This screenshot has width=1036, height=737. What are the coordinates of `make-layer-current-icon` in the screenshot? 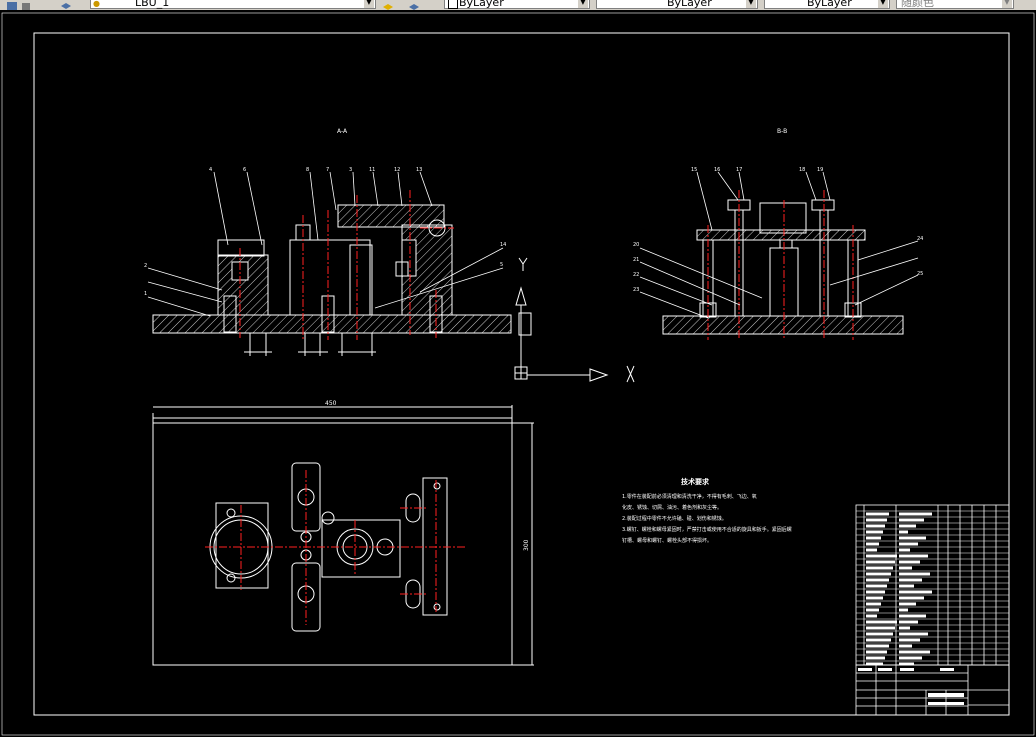 It's located at (388, 5).